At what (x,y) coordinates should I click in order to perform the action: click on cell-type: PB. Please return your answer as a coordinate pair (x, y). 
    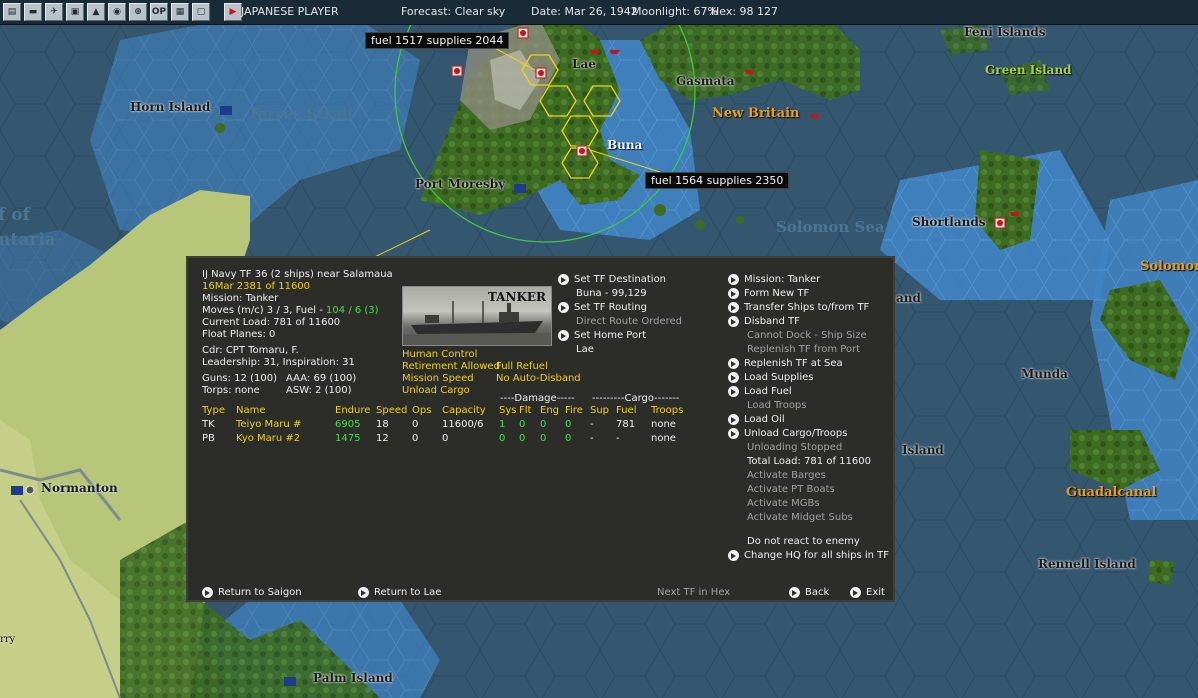
    Looking at the image, I should click on (208, 438).